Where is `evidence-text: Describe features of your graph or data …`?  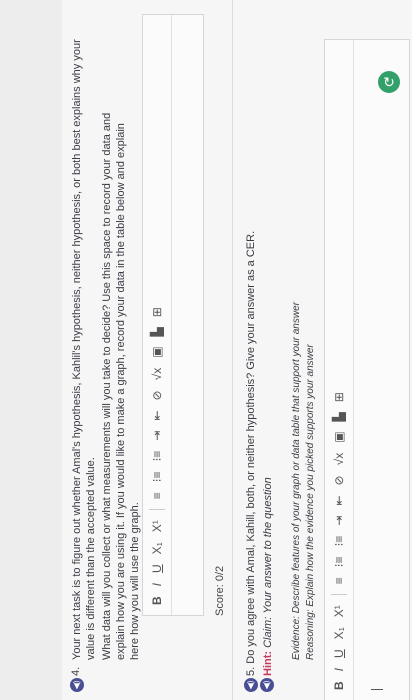
evidence-text: Describe features of your graph or data … is located at coordinates (296, 458).